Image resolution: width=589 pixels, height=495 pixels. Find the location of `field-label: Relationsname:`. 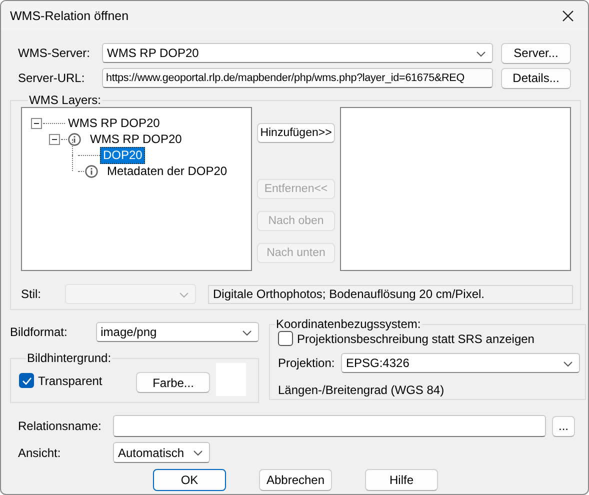

field-label: Relationsname: is located at coordinates (59, 426).